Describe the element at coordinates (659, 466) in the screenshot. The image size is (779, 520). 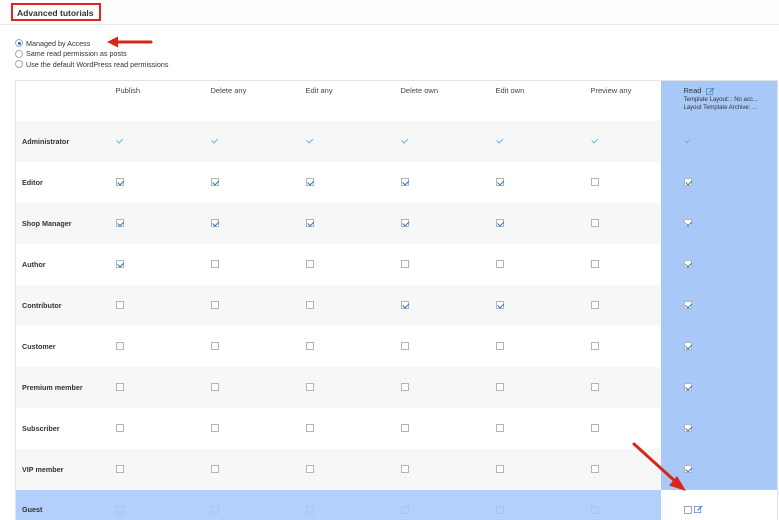
I see `arrow-annotation-guest` at that location.